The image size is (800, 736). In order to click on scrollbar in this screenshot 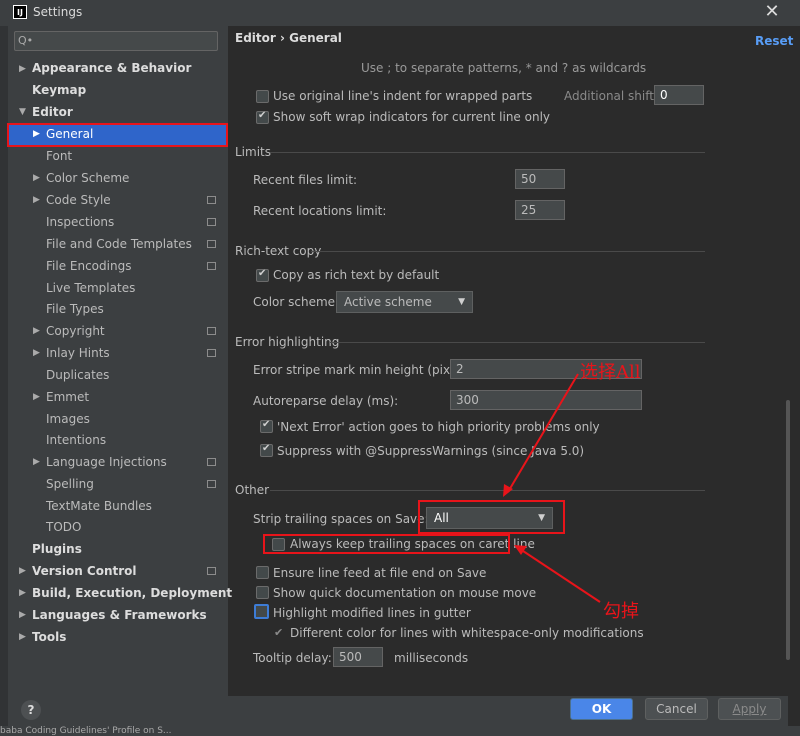, I will do `click(788, 530)`.